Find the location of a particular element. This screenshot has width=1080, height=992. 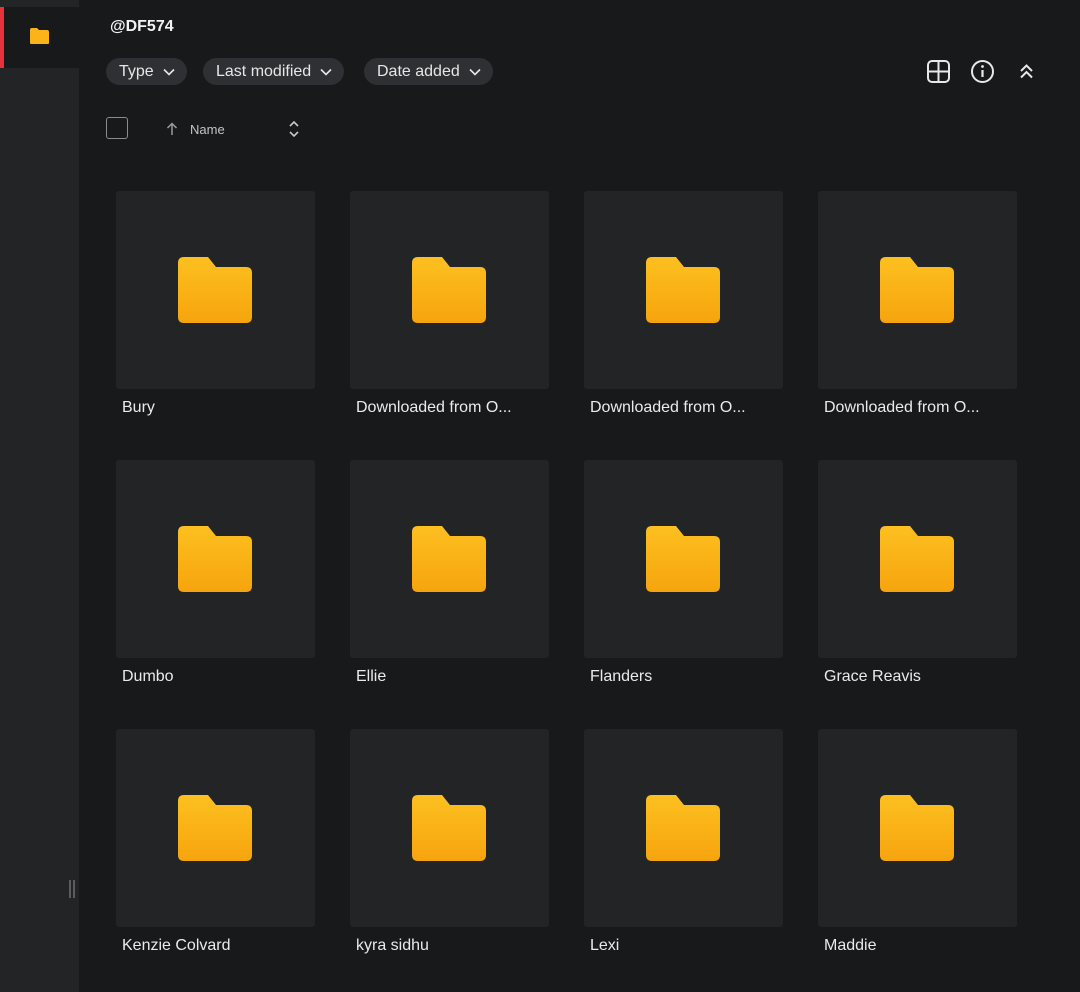

folder-name: kyra sidhu is located at coordinates (392, 945).